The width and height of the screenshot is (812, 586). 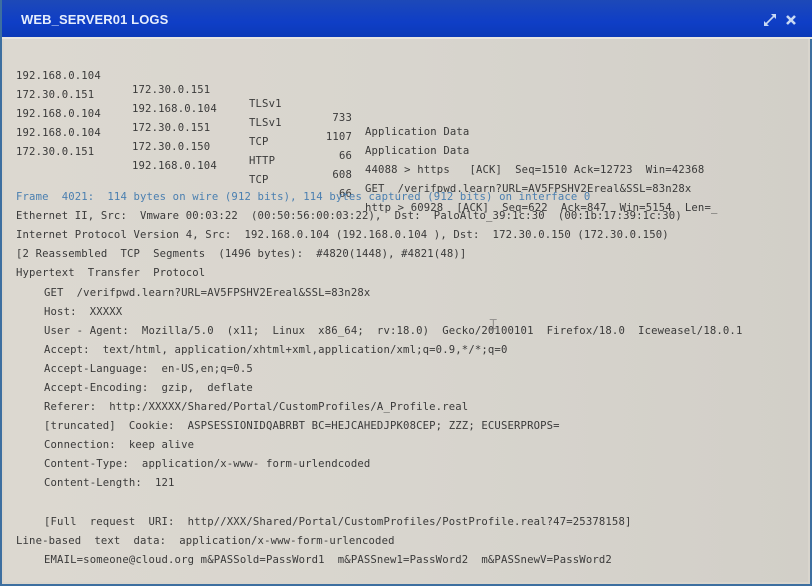 What do you see at coordinates (262, 161) in the screenshot?
I see `packet-proto: HTTP` at bounding box center [262, 161].